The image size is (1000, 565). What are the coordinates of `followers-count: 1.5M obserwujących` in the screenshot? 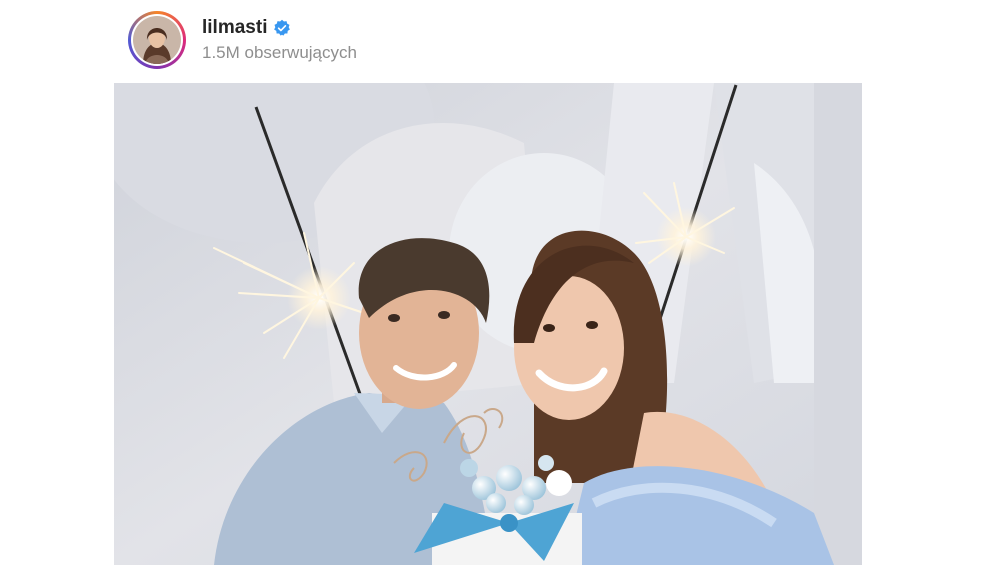 It's located at (279, 52).